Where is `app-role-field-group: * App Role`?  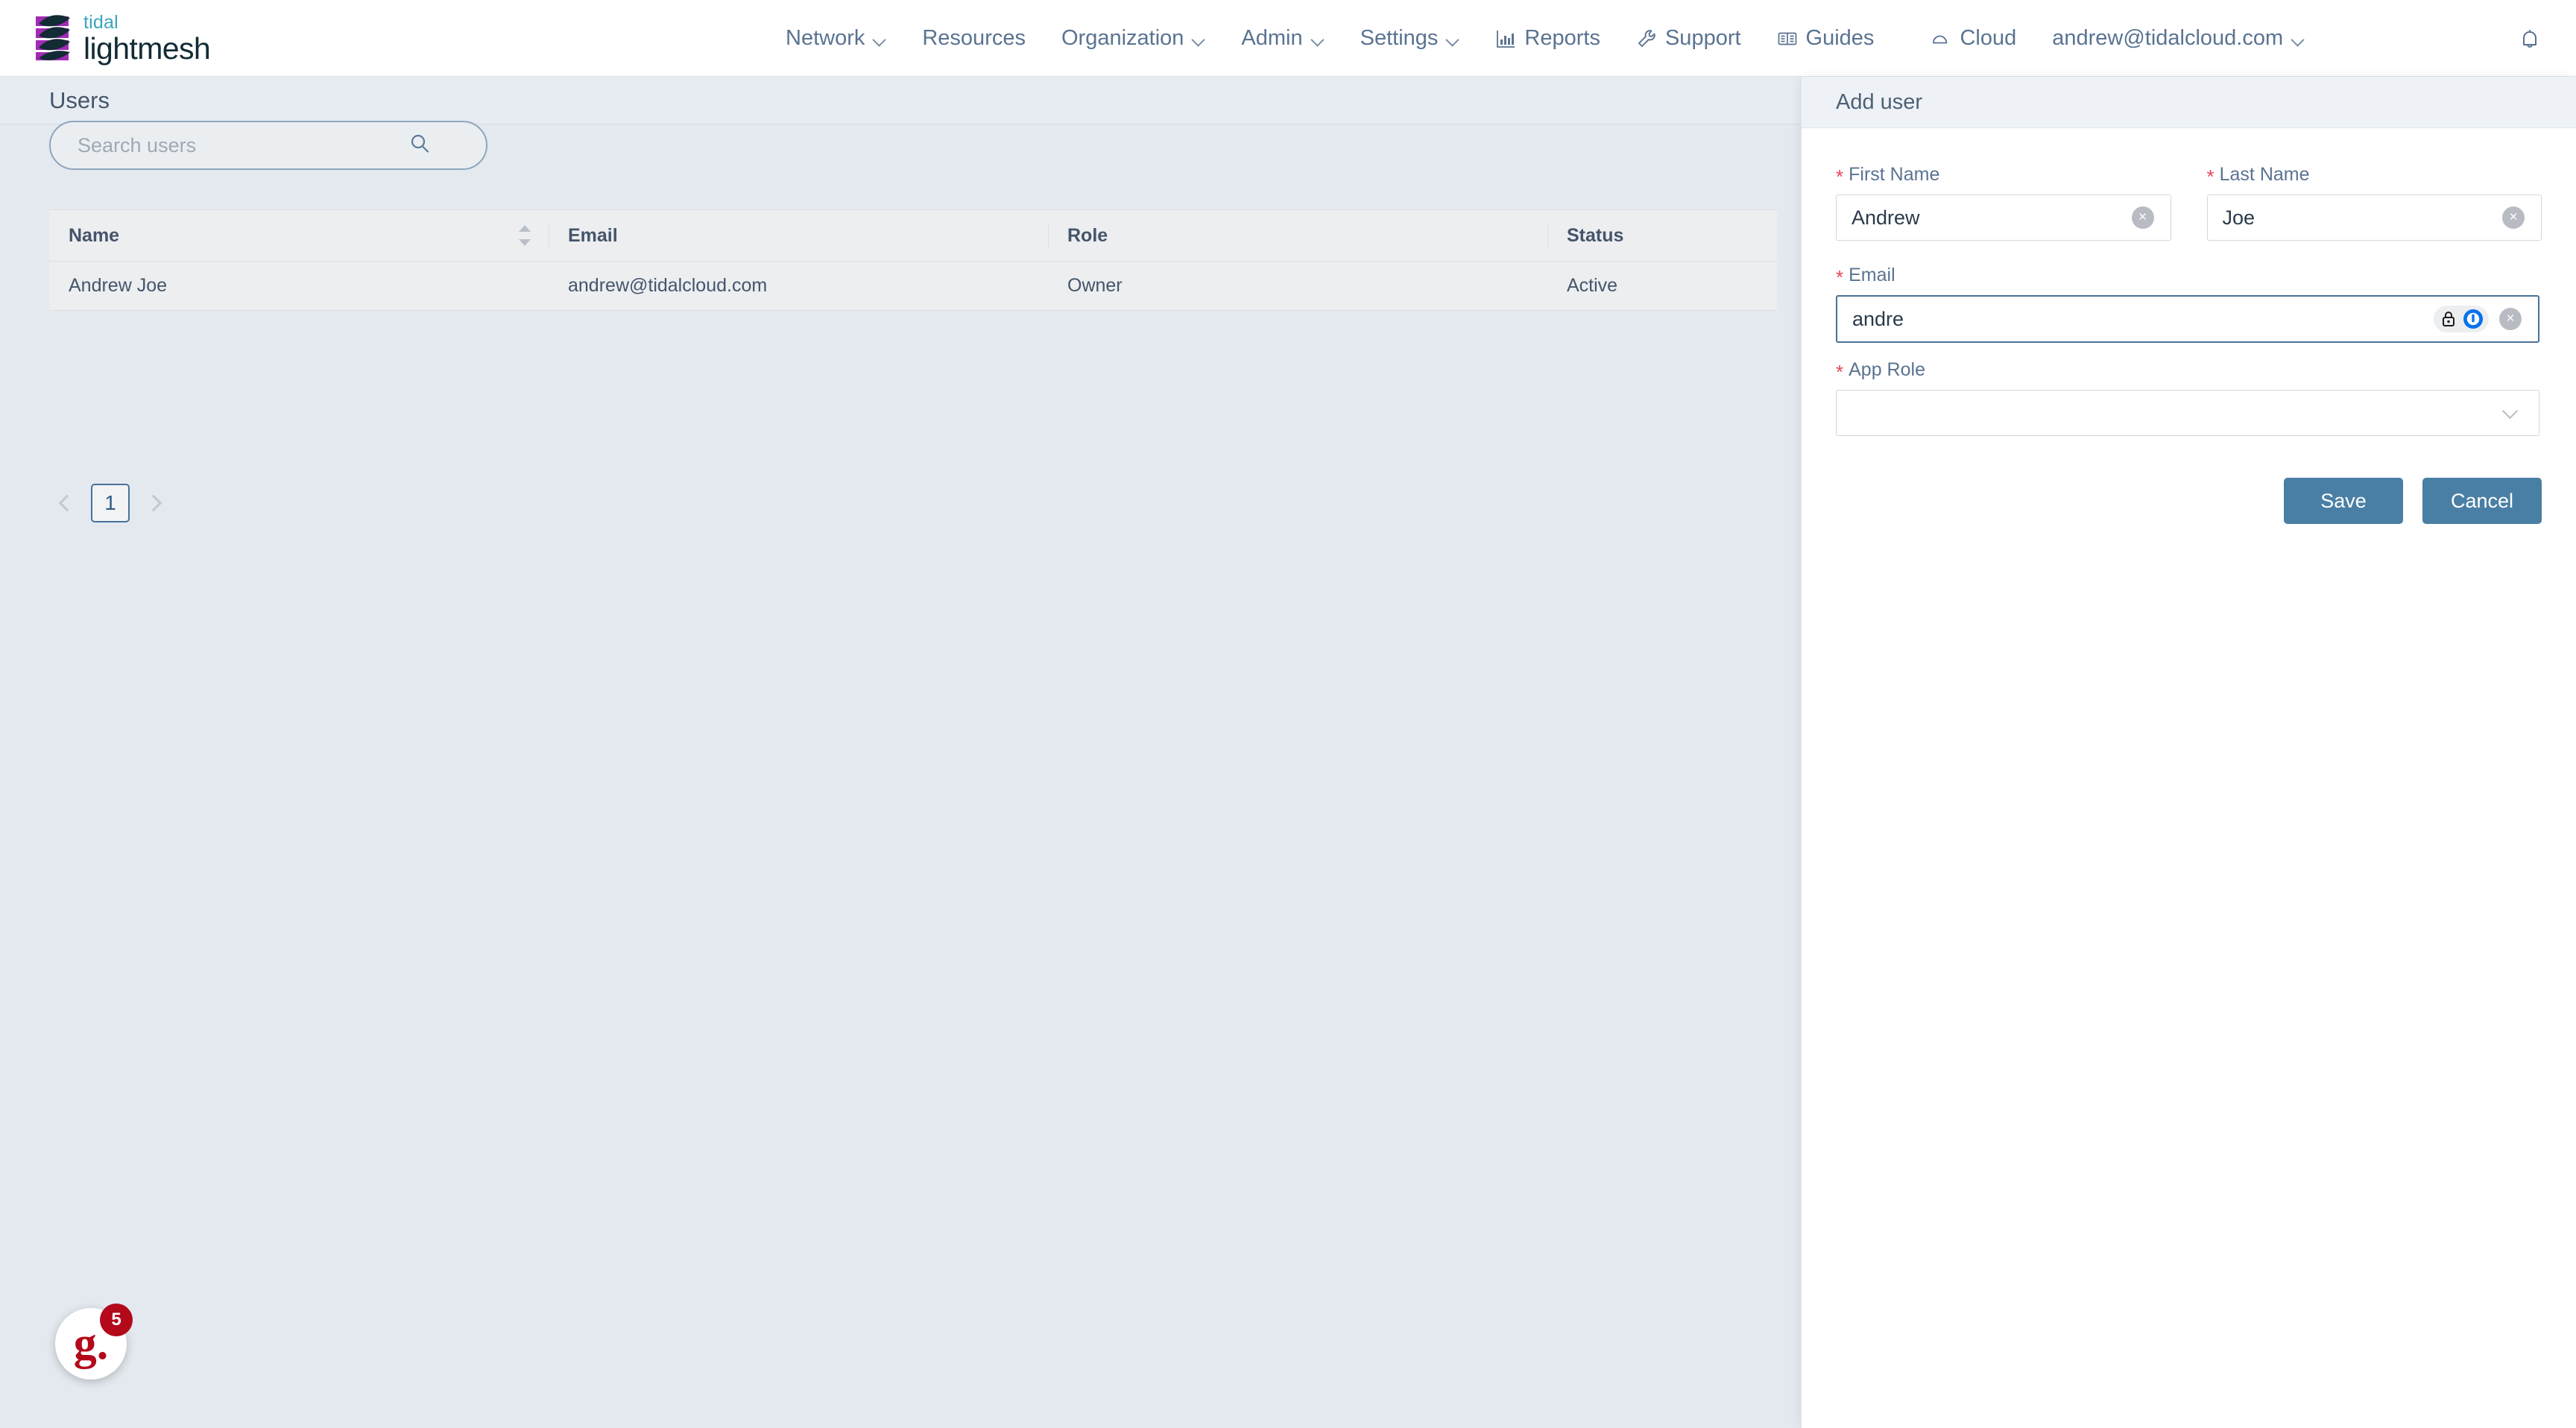
app-role-field-group: * App Role is located at coordinates (2187, 397).